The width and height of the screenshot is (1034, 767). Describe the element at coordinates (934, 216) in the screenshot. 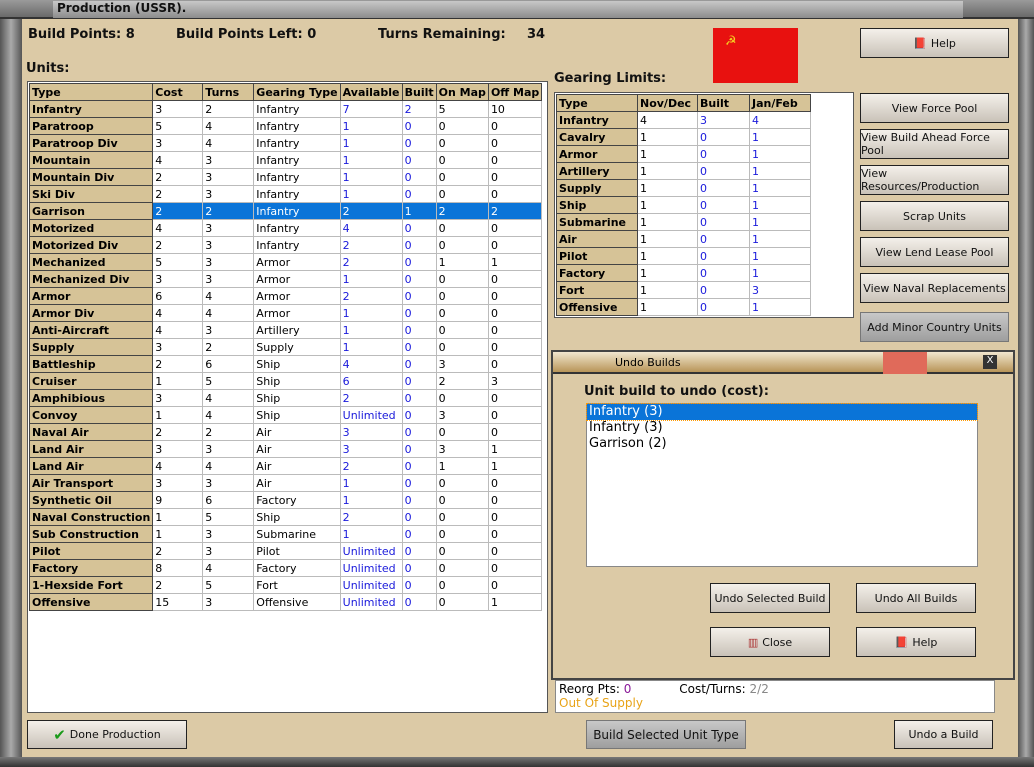

I see `scrap-units-button: Scrap Units` at that location.